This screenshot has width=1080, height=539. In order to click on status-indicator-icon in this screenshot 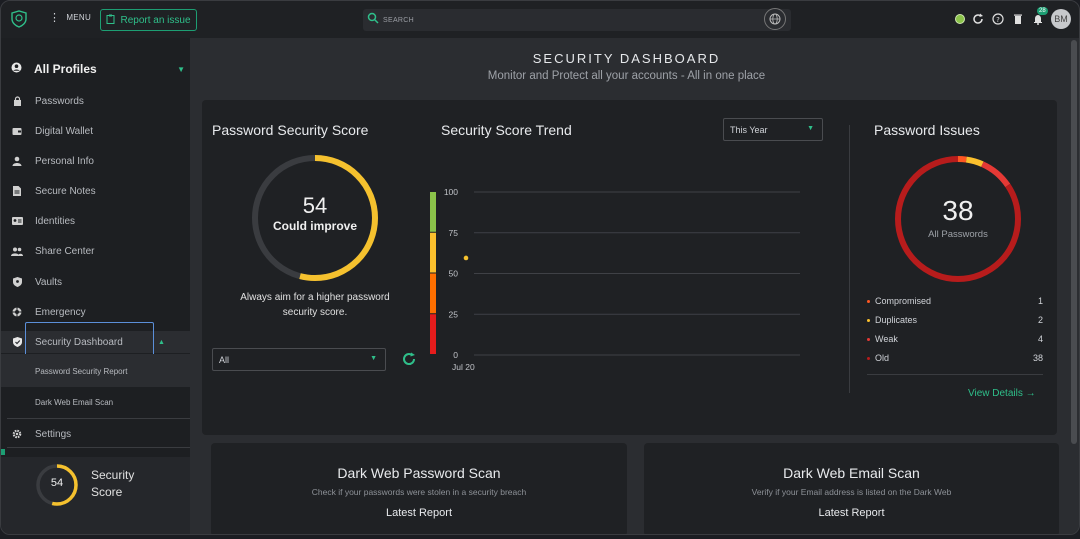, I will do `click(960, 19)`.